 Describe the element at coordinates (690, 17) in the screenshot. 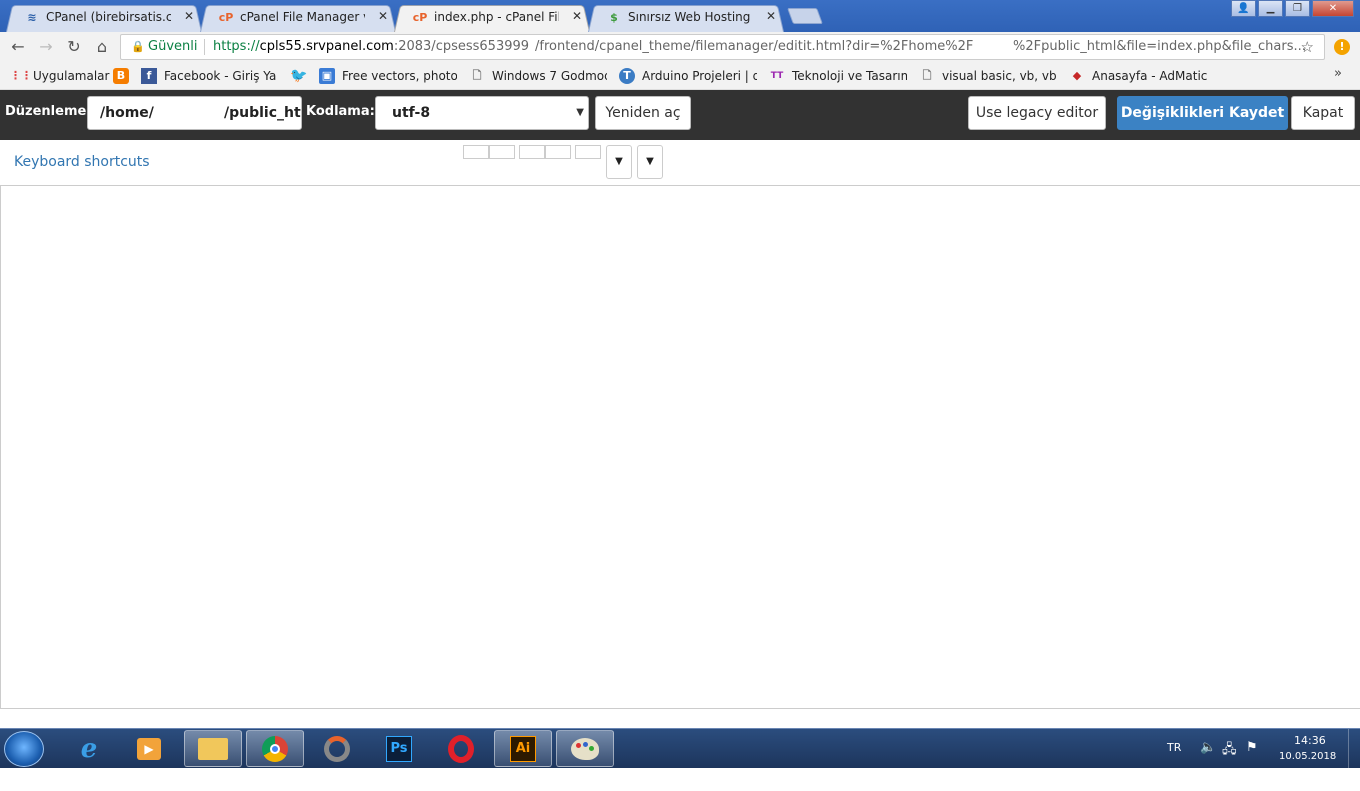

I see `tab-title: Sınırsız Web Hosting | Tü` at that location.